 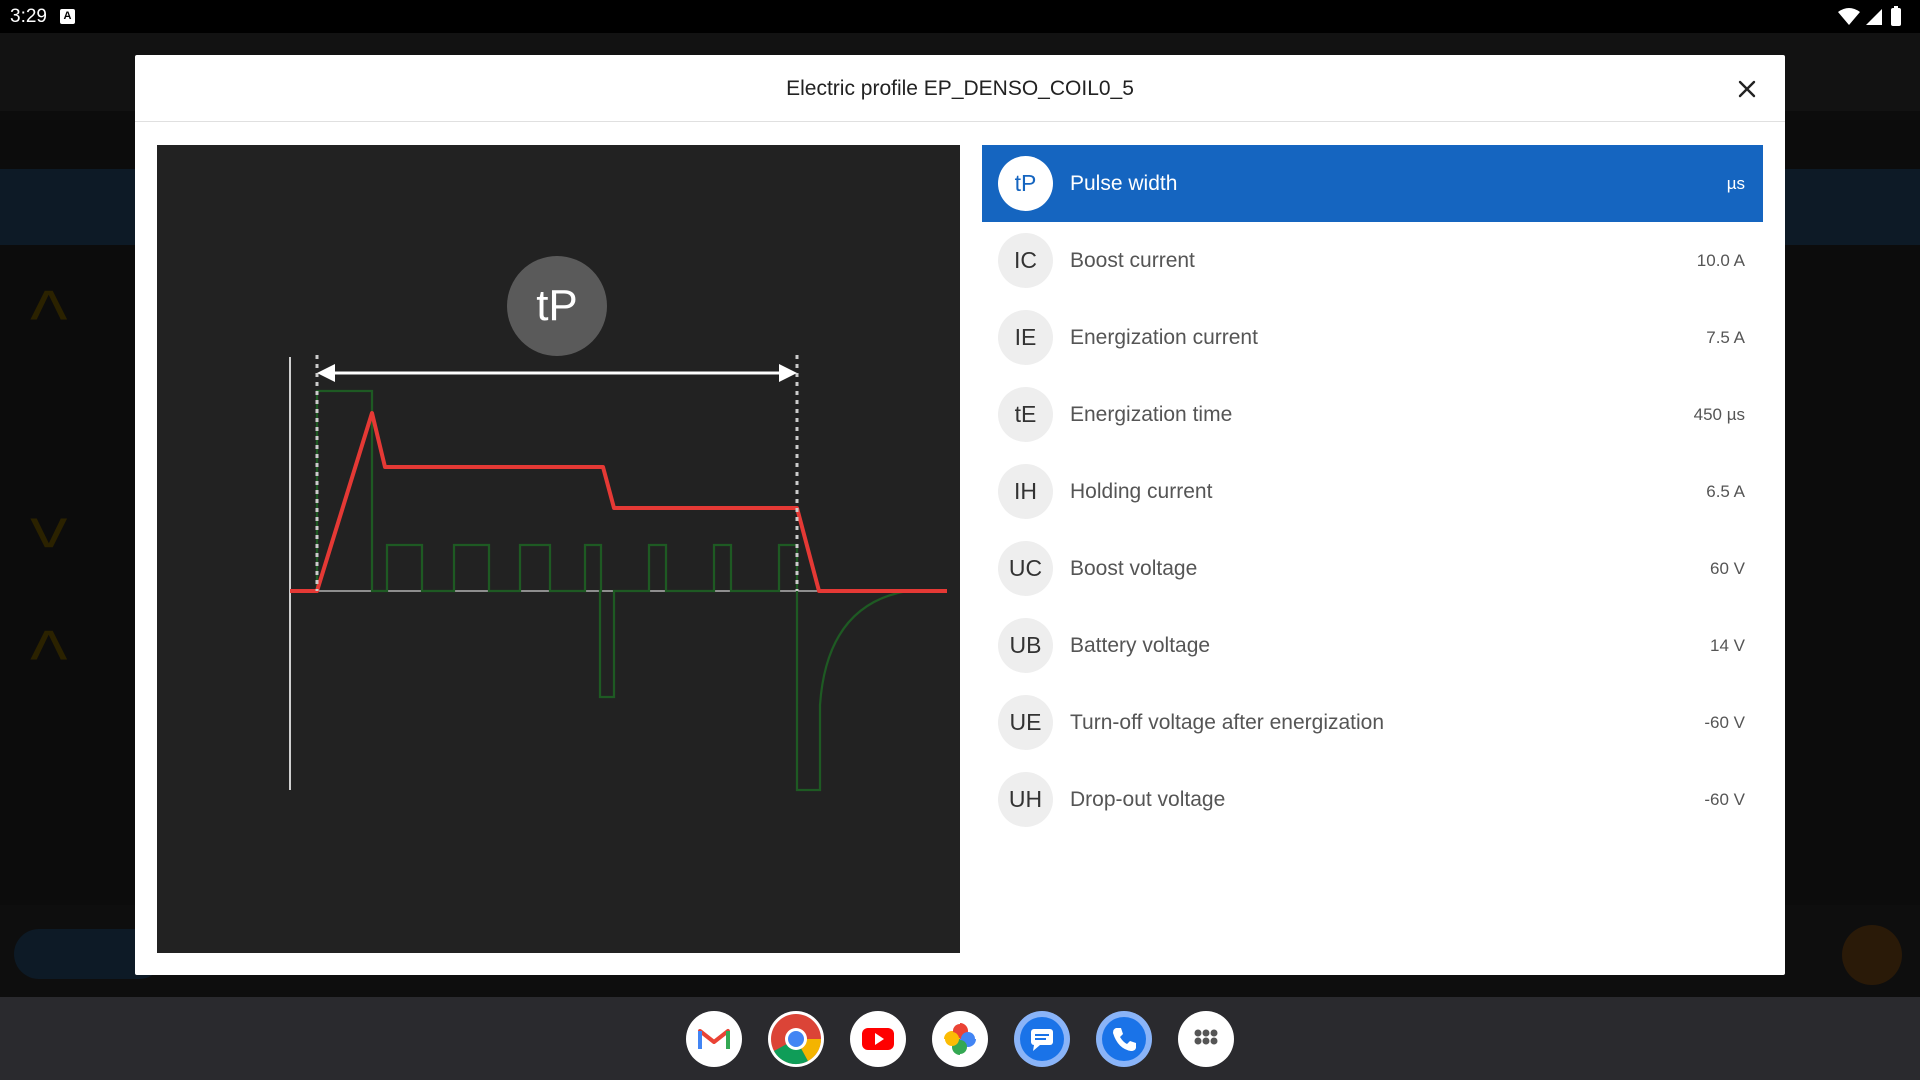 I want to click on status-time: 3:29, so click(x=28, y=16).